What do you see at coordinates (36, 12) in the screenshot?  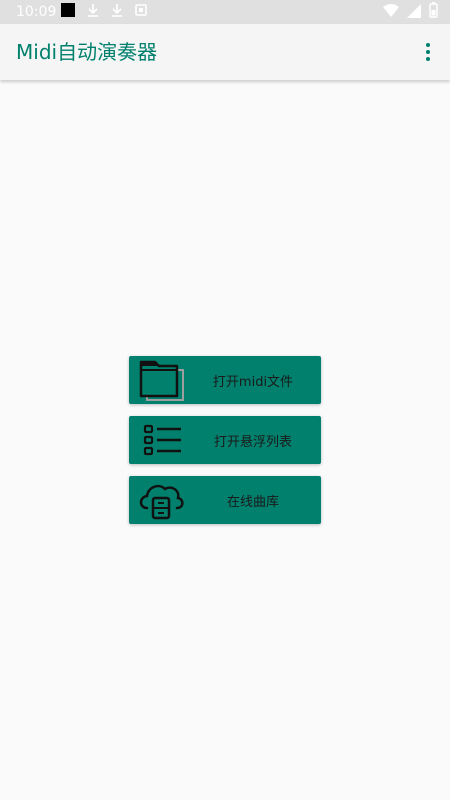 I see `status-time: 10:09` at bounding box center [36, 12].